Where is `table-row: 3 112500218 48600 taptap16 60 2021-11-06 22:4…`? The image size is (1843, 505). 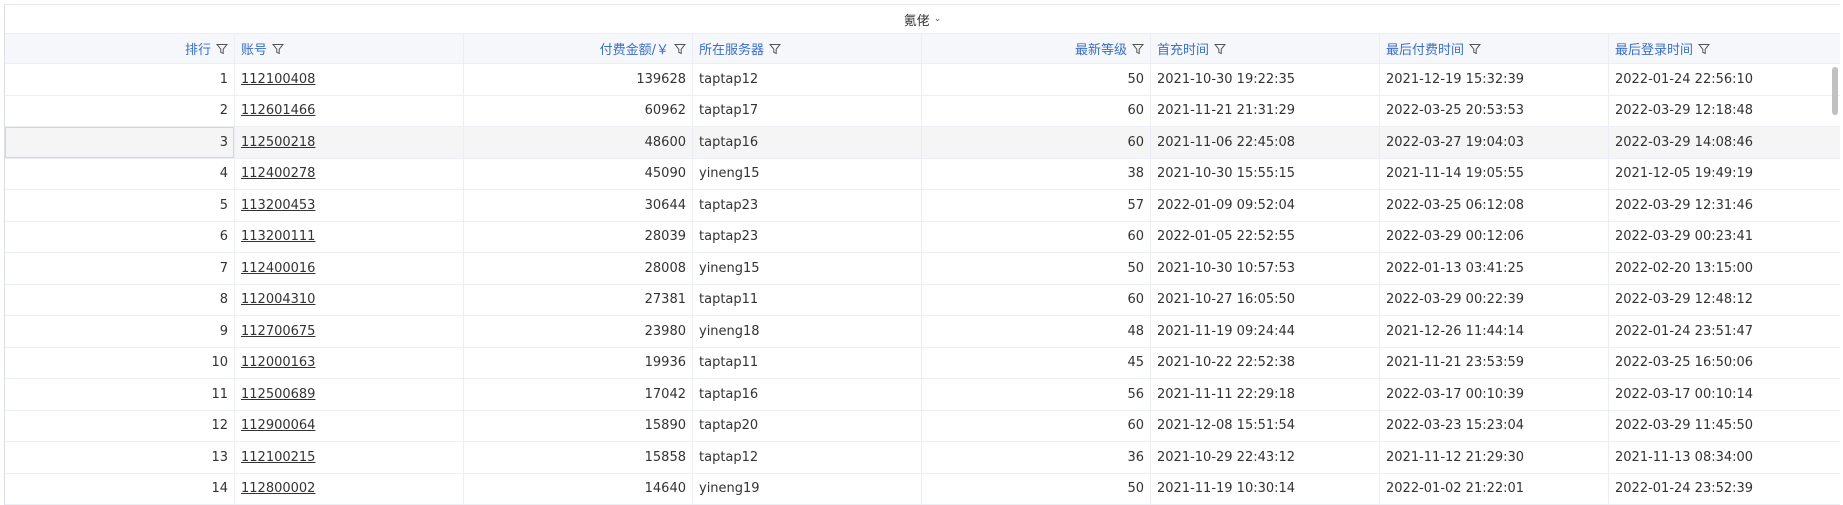 table-row: 3 112500218 48600 taptap16 60 2021-11-06 22:4… is located at coordinates (922, 143).